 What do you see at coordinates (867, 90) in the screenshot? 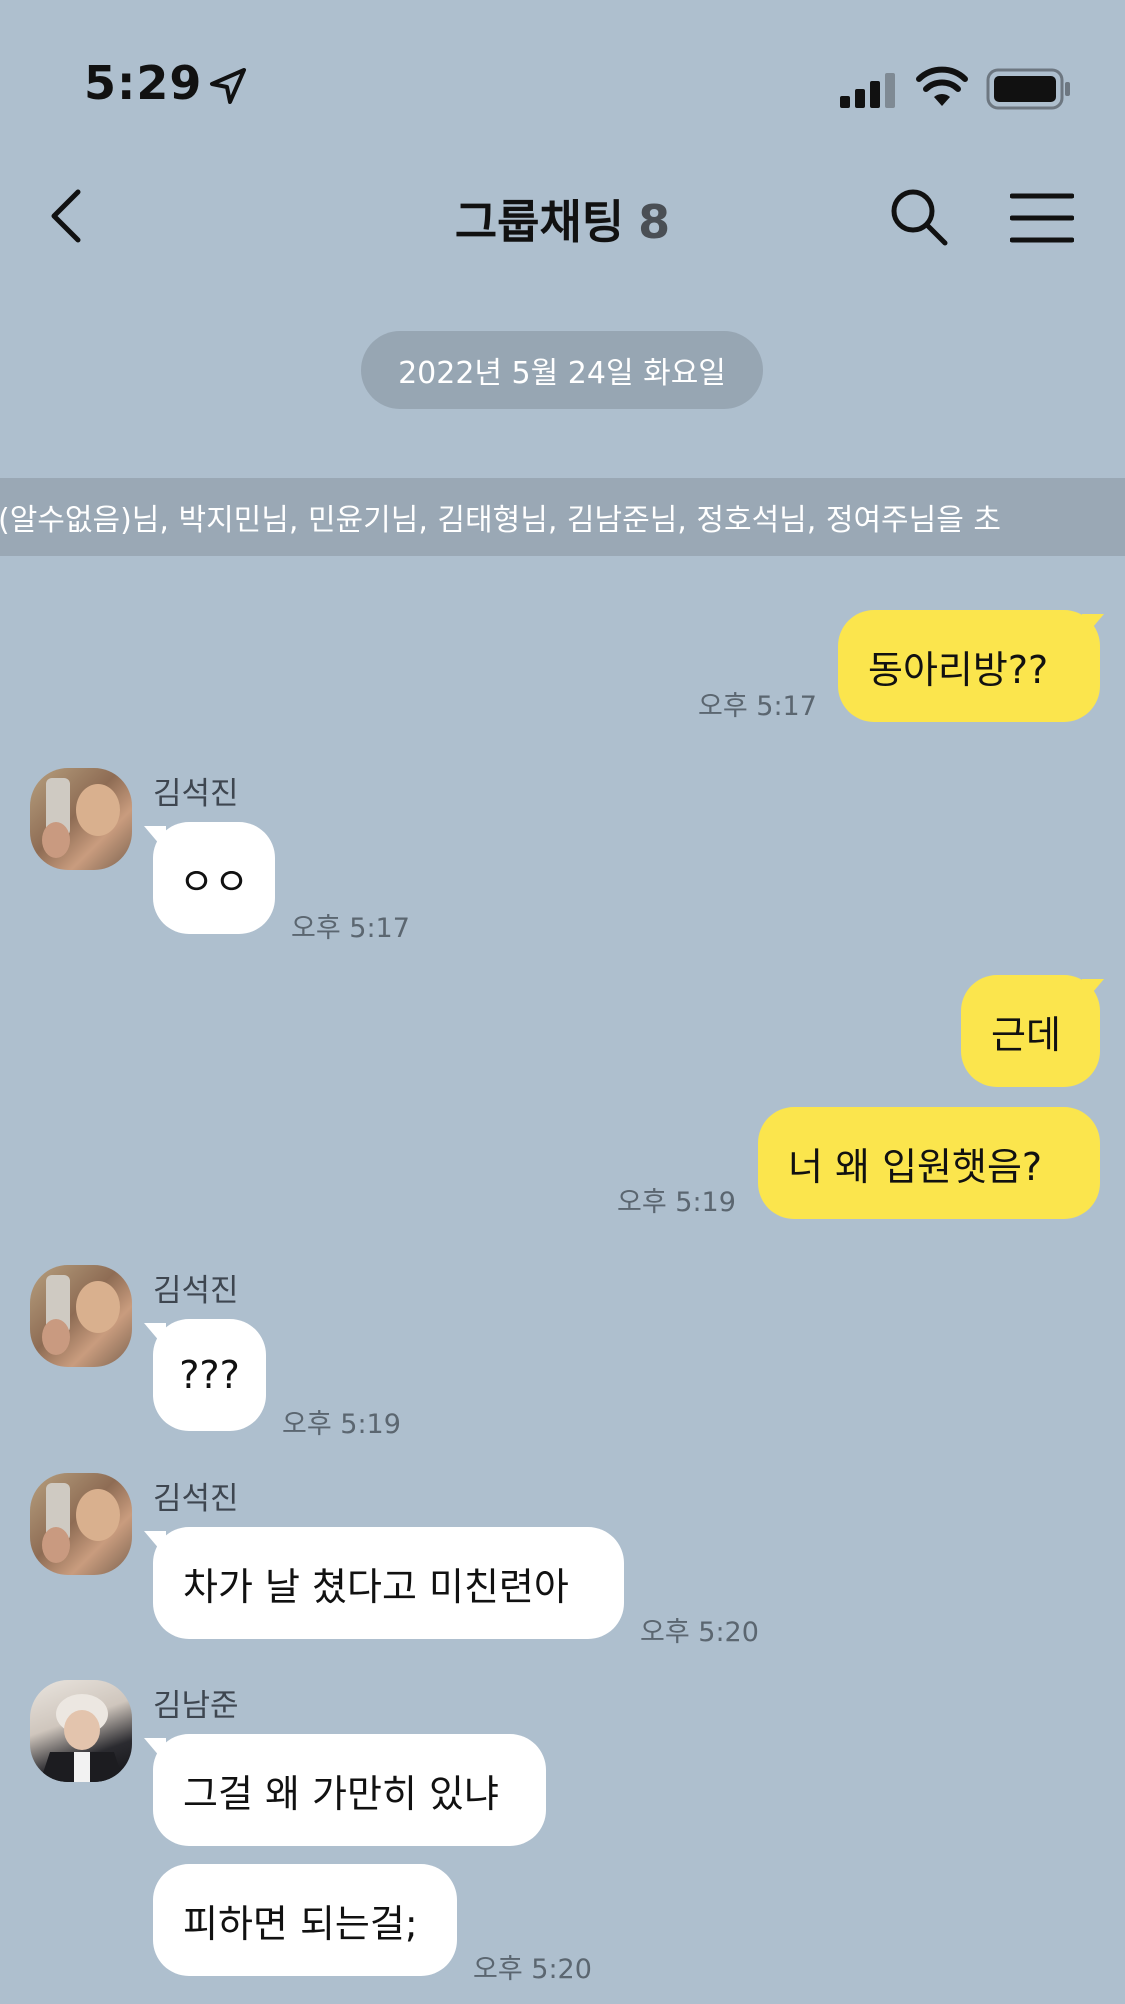
I see `cellular-signal-icon` at bounding box center [867, 90].